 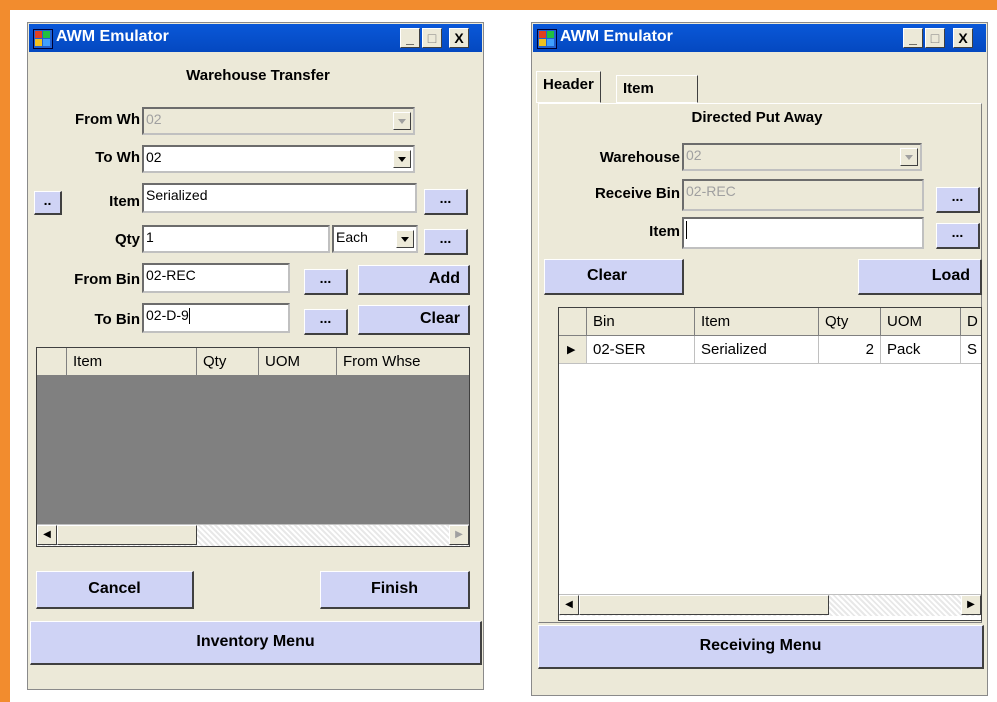 What do you see at coordinates (573, 350) in the screenshot?
I see `row-selector-icon: ▶` at bounding box center [573, 350].